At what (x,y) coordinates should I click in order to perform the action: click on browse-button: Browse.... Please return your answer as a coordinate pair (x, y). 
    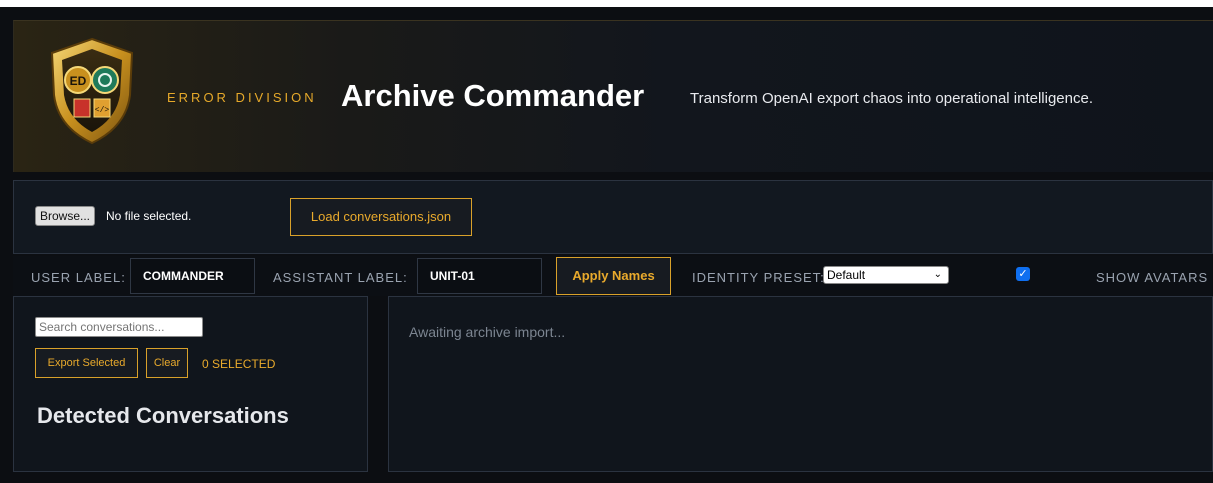
    Looking at the image, I should click on (65, 216).